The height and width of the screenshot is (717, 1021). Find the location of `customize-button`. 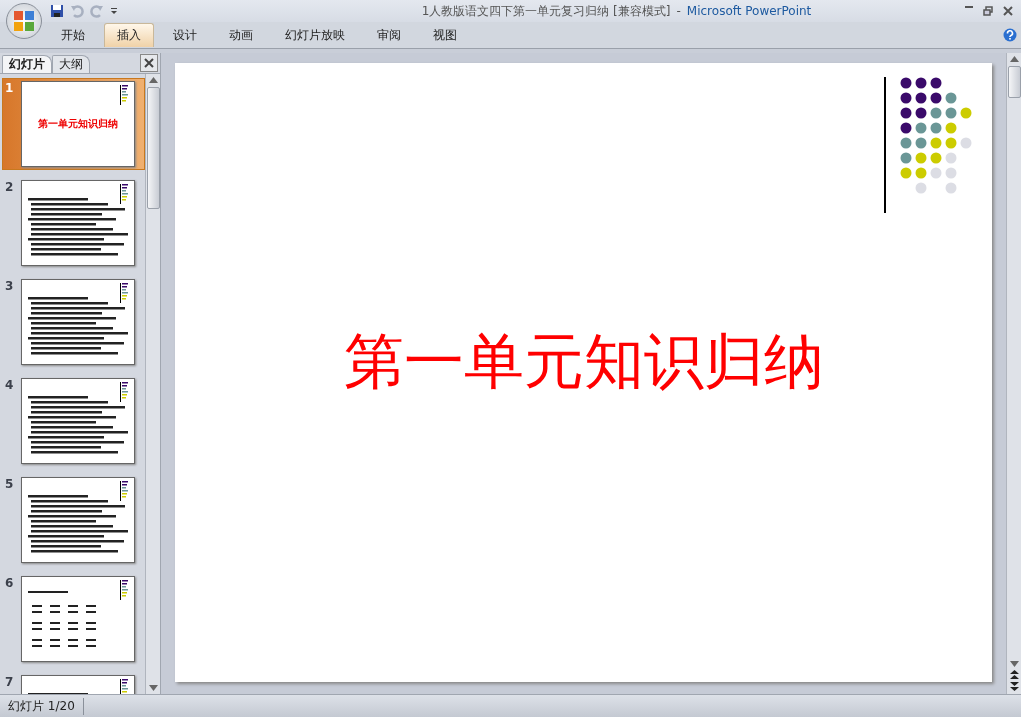

customize-button is located at coordinates (114, 11).